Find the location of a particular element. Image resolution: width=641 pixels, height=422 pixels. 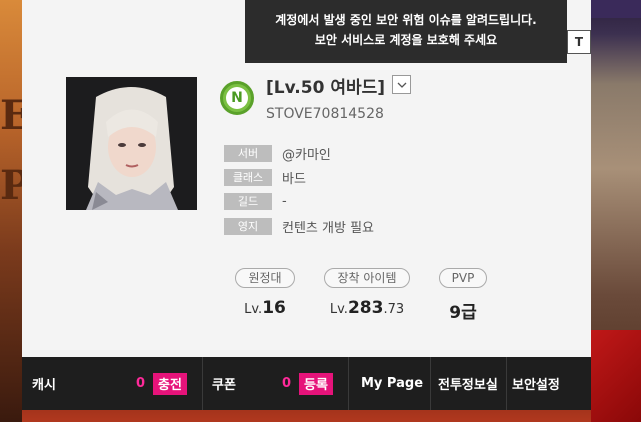

stat-pvp-label: PVP is located at coordinates (463, 278).